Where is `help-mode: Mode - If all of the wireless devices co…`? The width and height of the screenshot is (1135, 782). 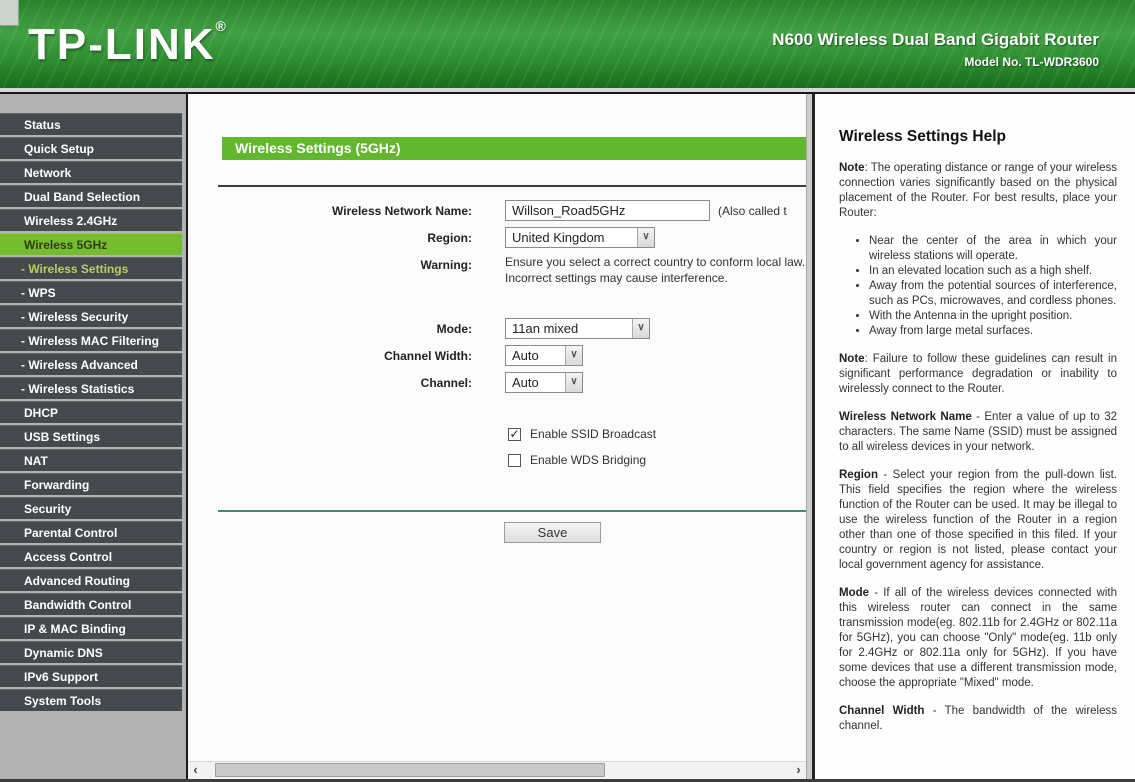 help-mode: Mode - If all of the wireless devices co… is located at coordinates (978, 638).